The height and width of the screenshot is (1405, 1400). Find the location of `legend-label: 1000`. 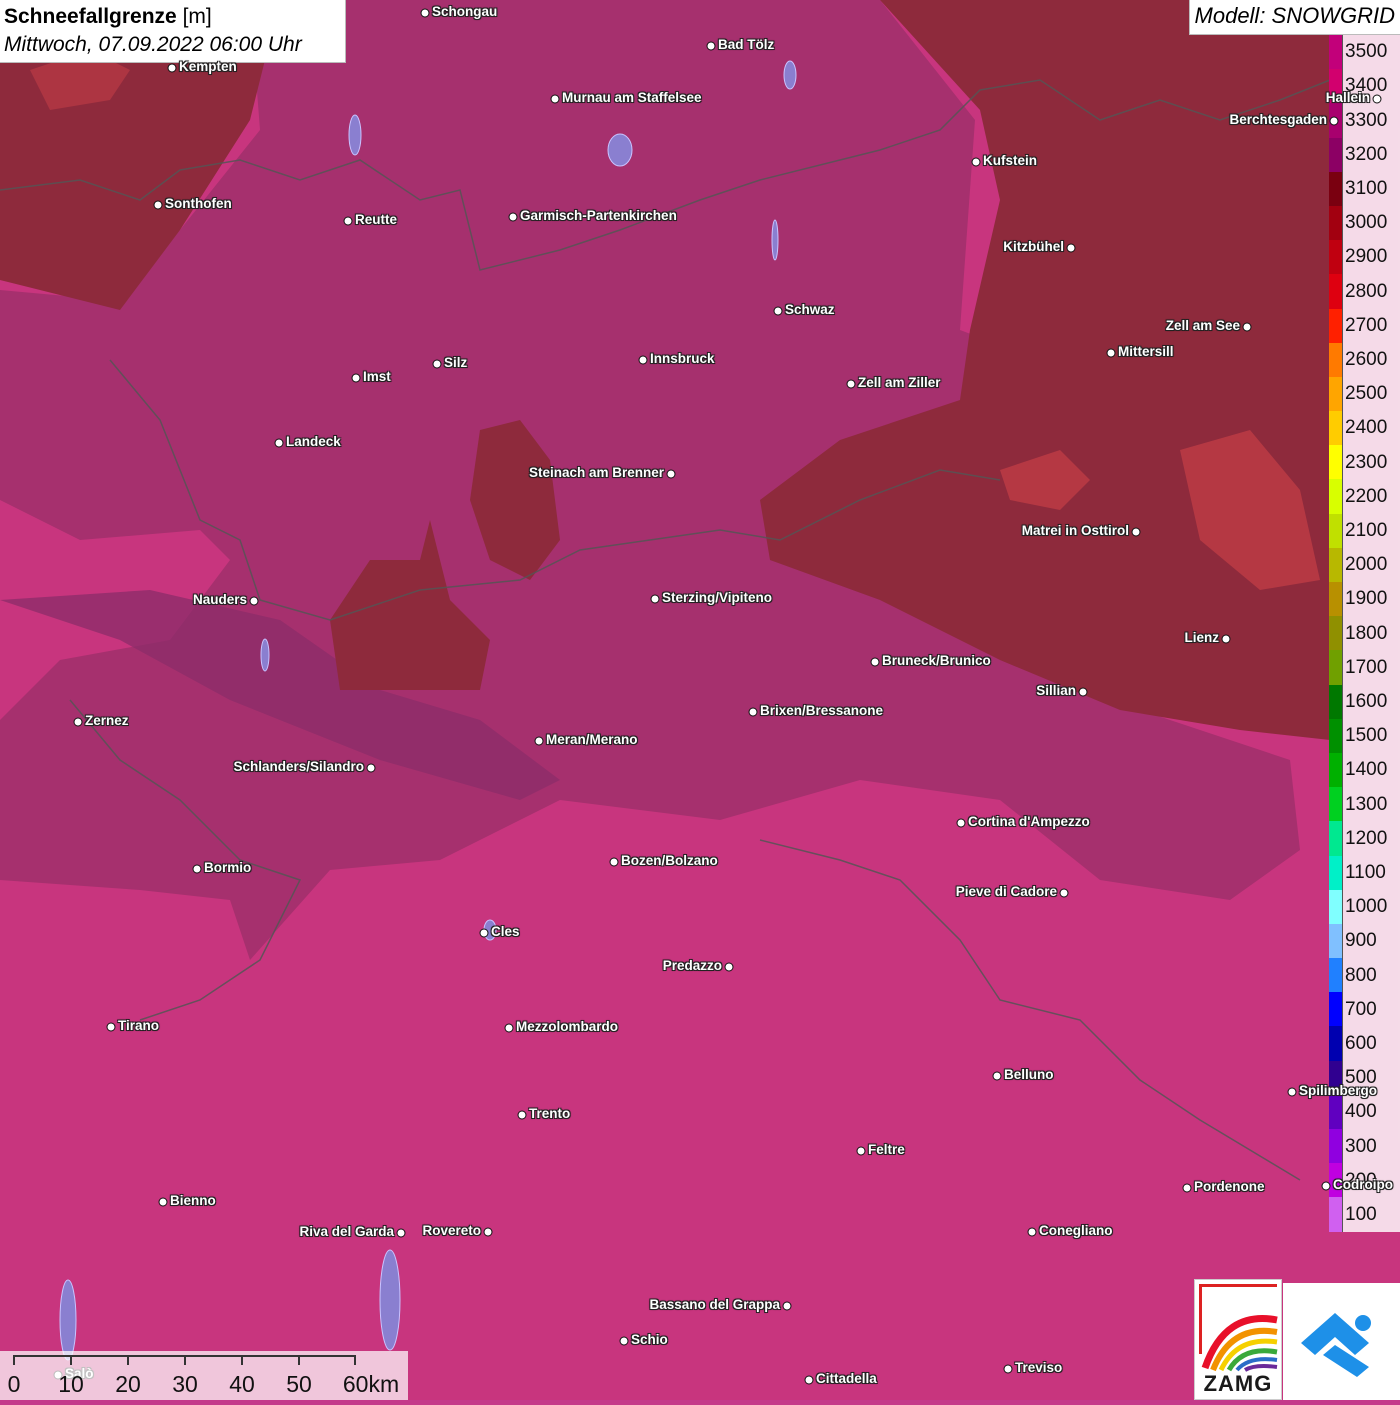

legend-label: 1000 is located at coordinates (1366, 907).